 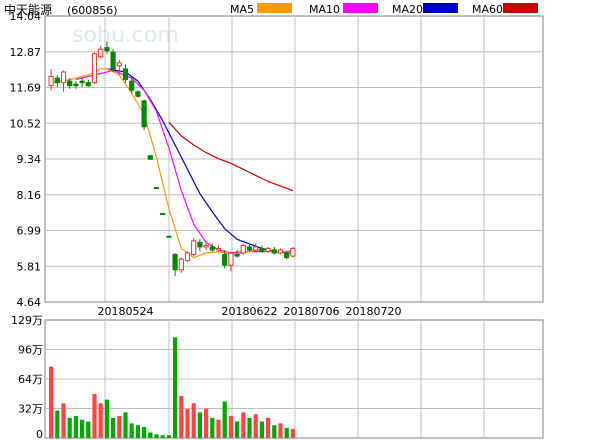 What do you see at coordinates (27, 320) in the screenshot?
I see `volume-tick-label: 129万` at bounding box center [27, 320].